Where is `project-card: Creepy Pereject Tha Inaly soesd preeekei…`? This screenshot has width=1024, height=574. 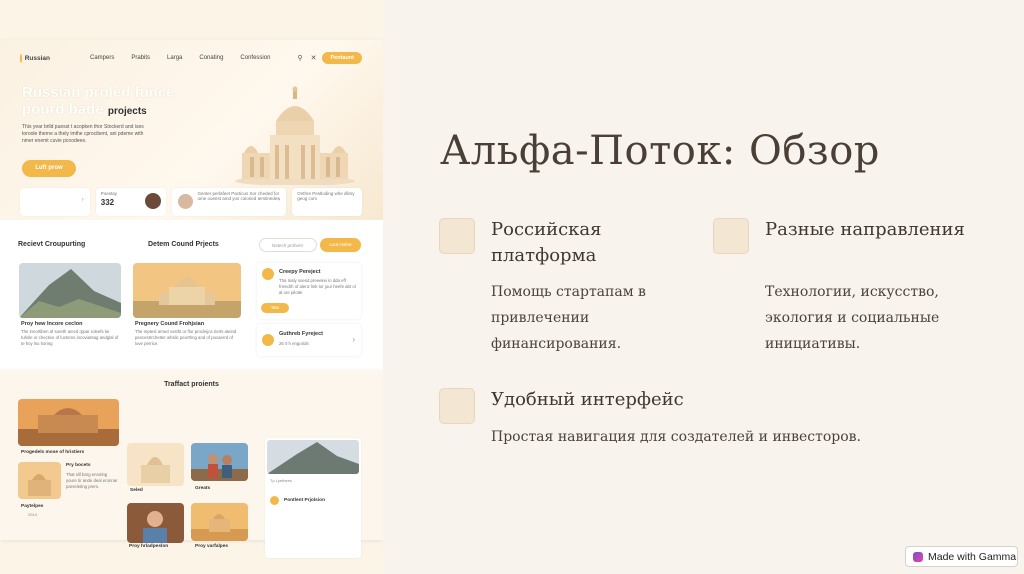
project-card: Creepy Pereject Tha Inaly soesd preeekei… is located at coordinates (309, 291).